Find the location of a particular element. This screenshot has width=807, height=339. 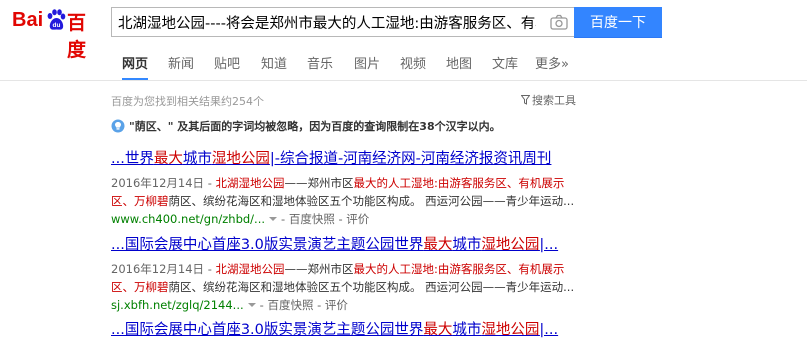

query-notice: "荫区、" 及其后面的字词均被忽略，因为百度的查询限制在38个汉字以内。 is located at coordinates (306, 126).